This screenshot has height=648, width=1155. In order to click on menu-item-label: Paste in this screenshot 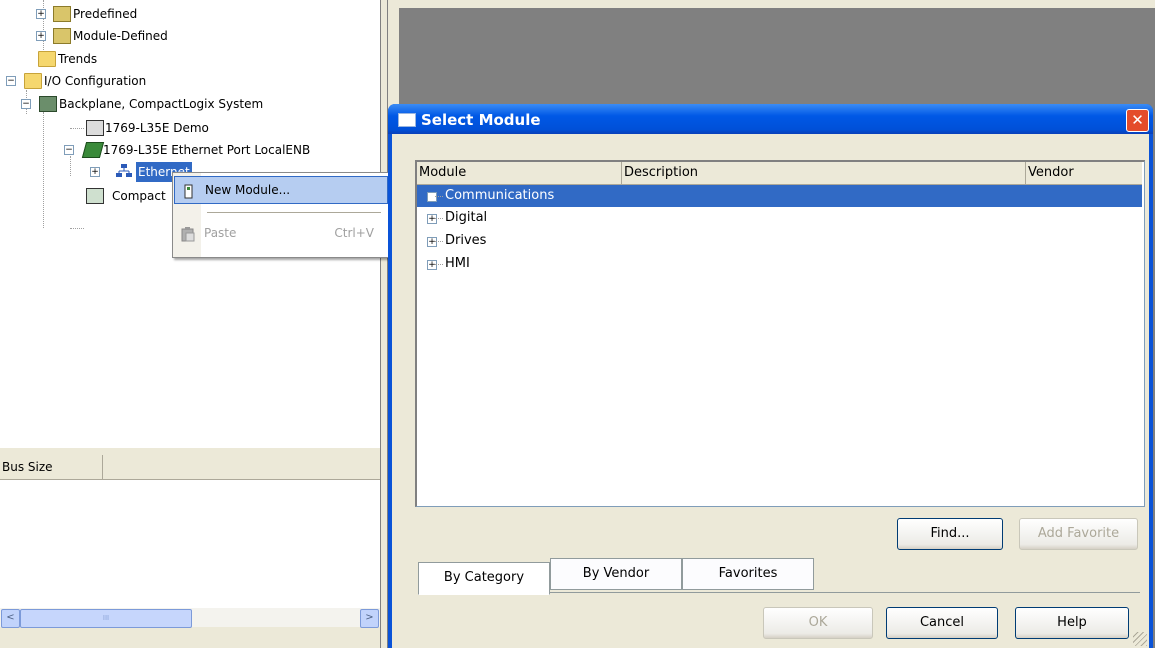, I will do `click(220, 233)`.